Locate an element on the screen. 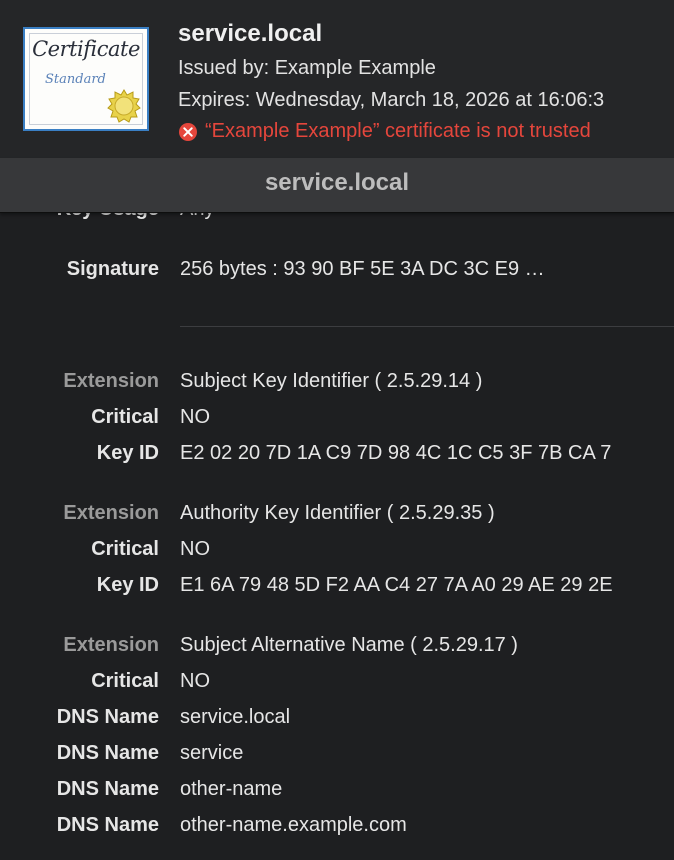  detail-row-dns-name: DNS Name service is located at coordinates (337, 757).